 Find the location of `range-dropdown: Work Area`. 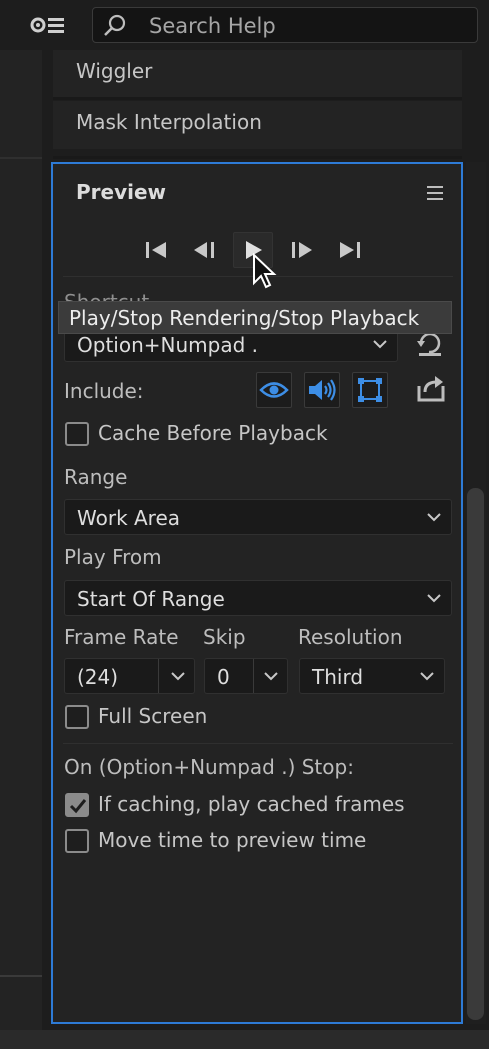

range-dropdown: Work Area is located at coordinates (258, 517).